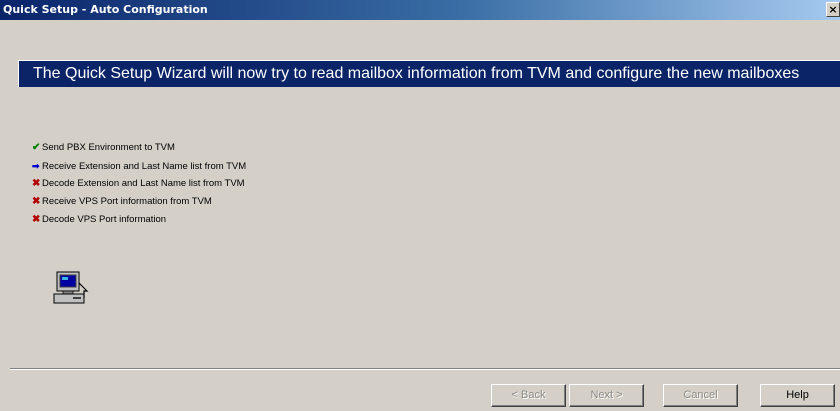 The image size is (840, 411). I want to click on check-icon: ✔, so click(36, 147).